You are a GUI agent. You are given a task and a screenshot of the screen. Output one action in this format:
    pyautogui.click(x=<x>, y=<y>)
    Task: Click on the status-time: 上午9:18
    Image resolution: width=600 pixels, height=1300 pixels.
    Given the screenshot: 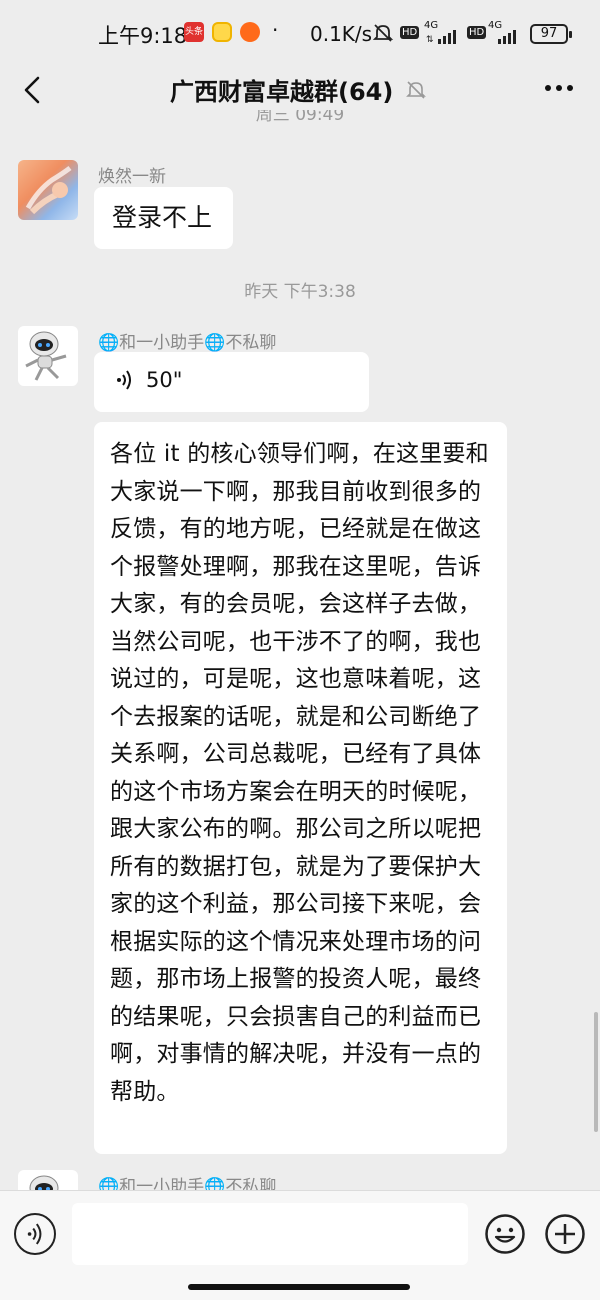 What is the action you would take?
    pyautogui.click(x=143, y=36)
    